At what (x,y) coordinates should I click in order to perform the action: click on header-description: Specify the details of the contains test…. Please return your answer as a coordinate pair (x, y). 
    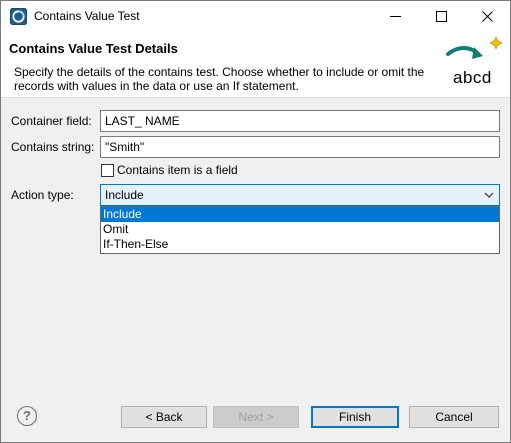
    Looking at the image, I should click on (219, 79).